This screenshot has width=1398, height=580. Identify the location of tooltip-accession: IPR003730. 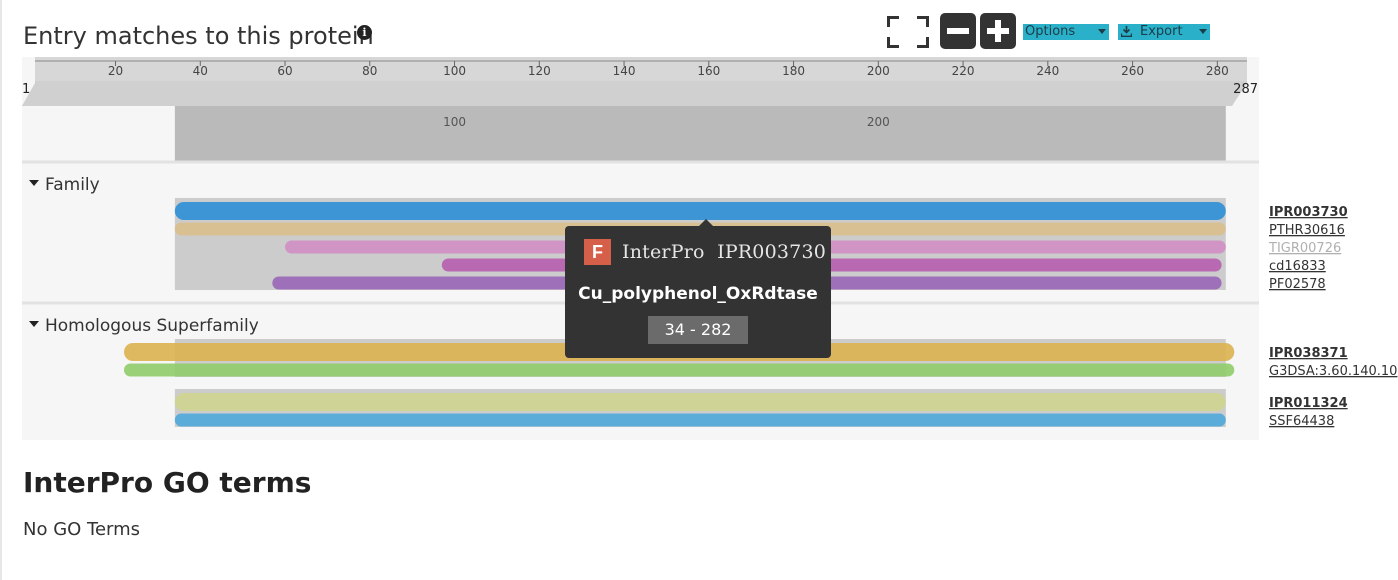
(772, 252).